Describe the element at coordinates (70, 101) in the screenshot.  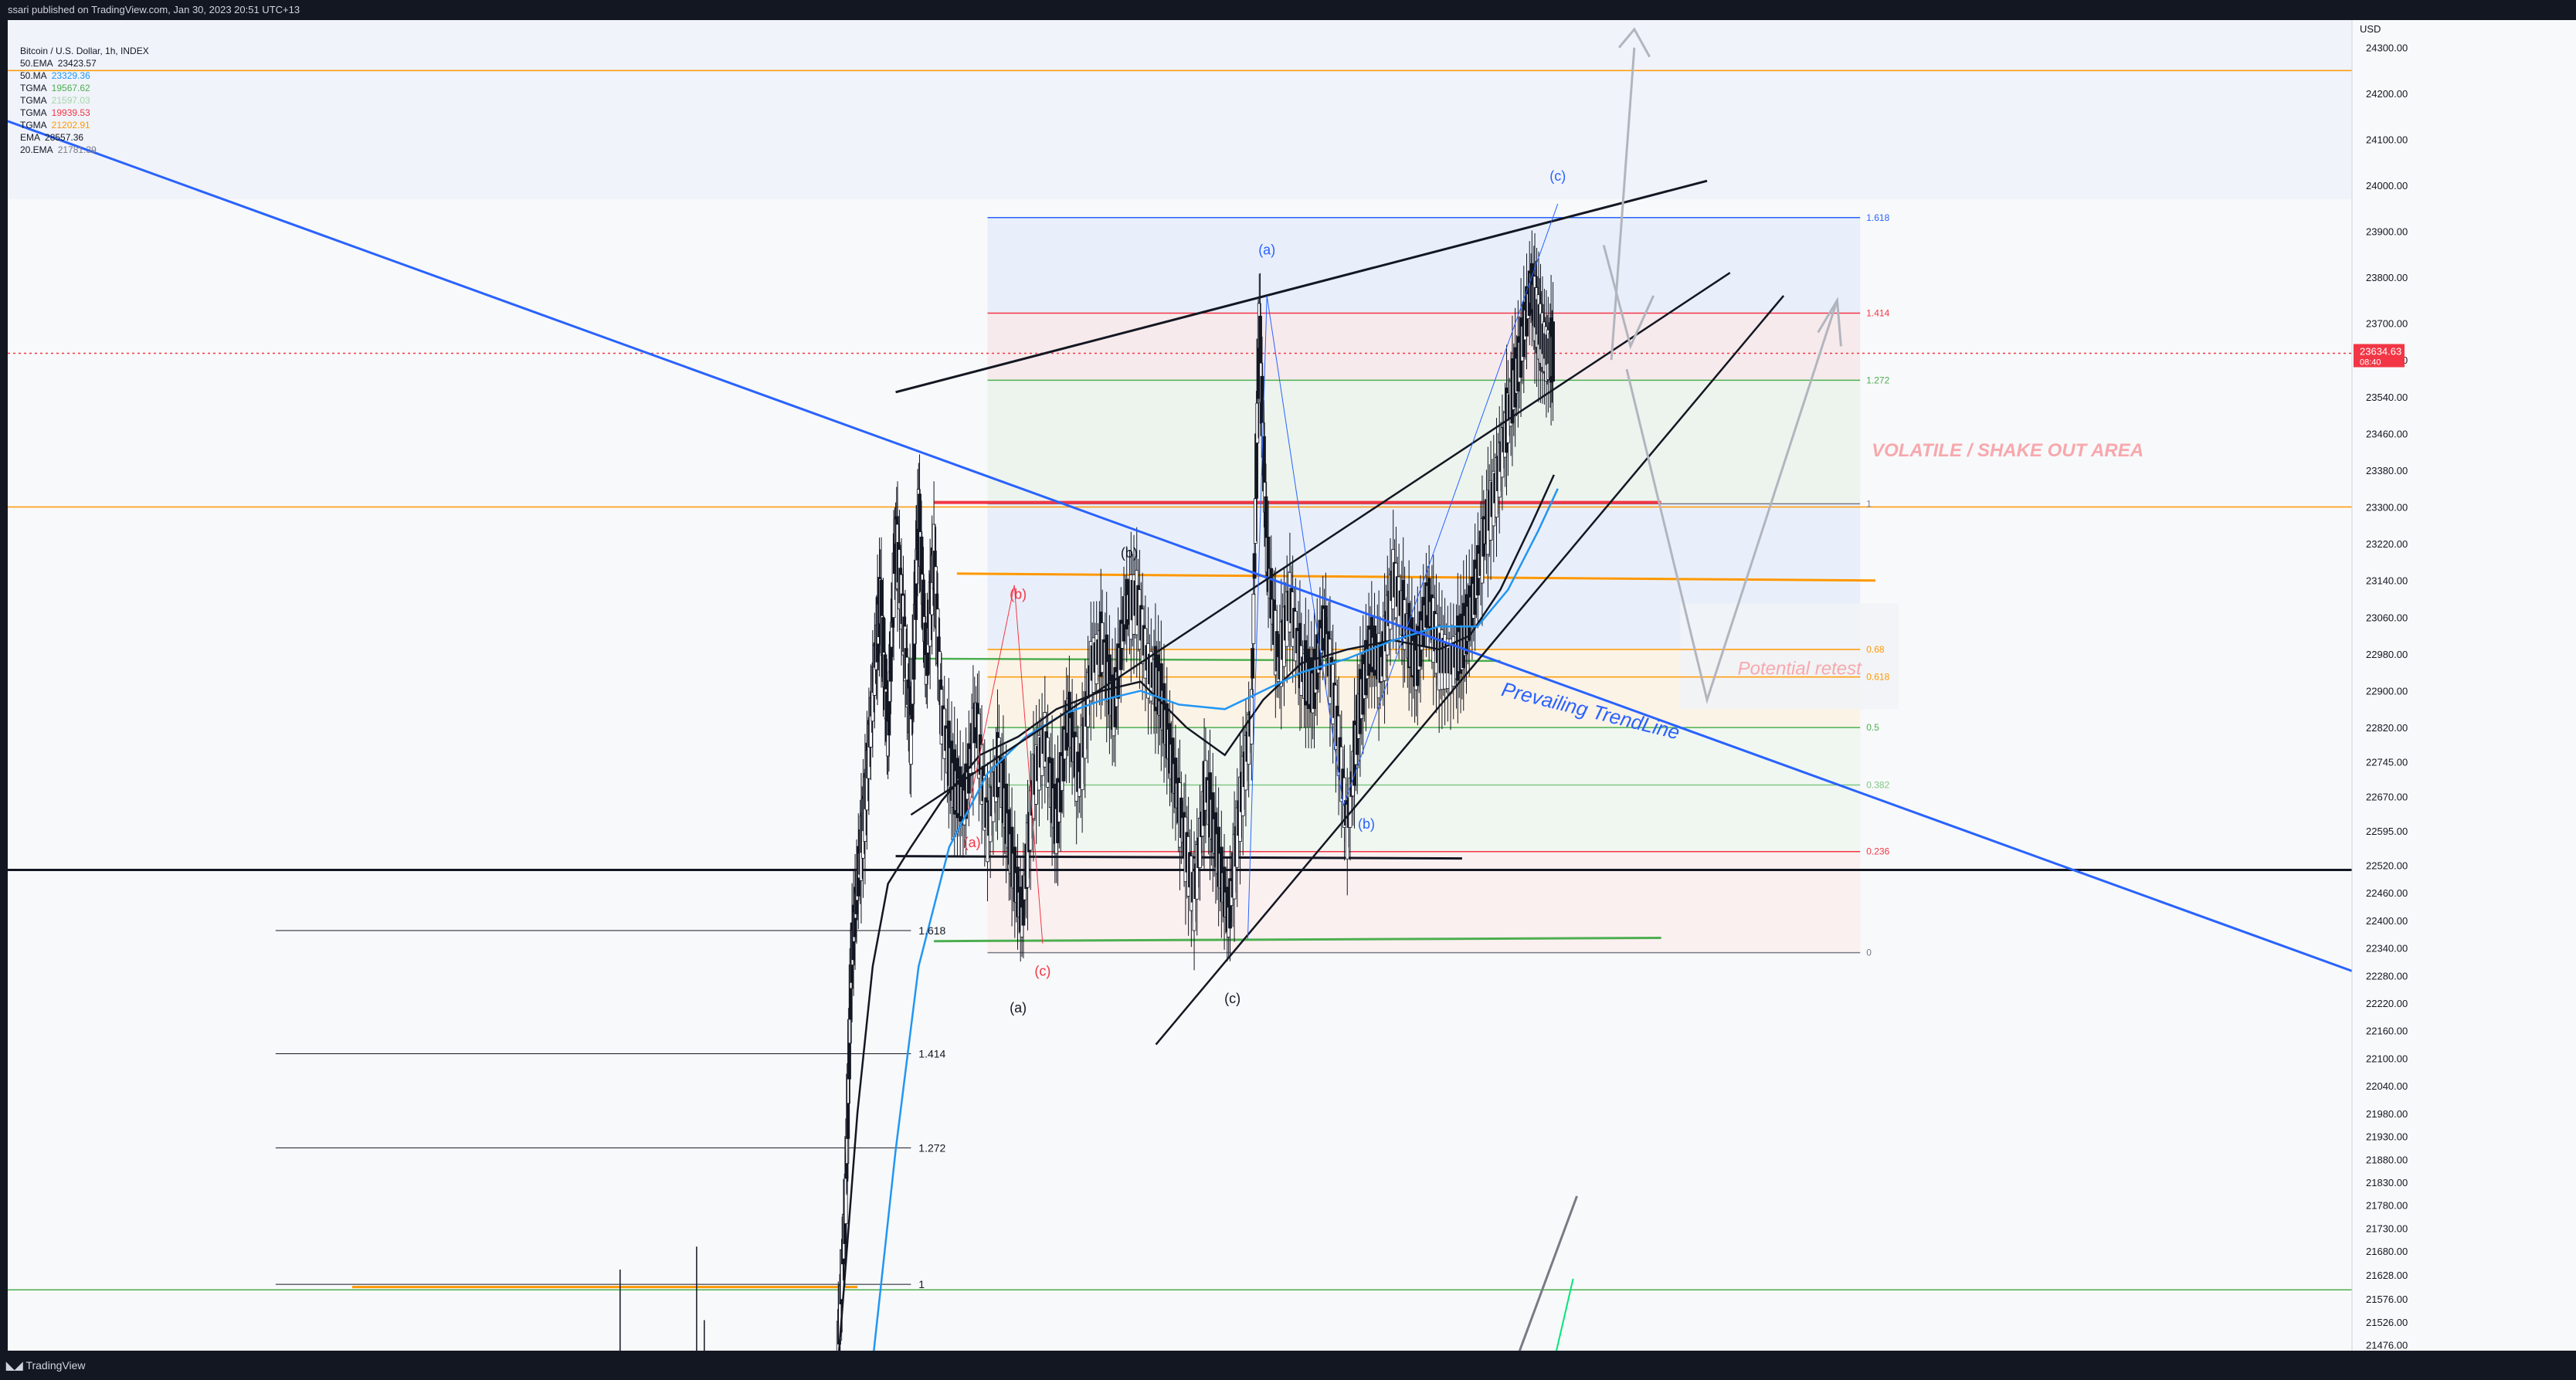
I see `indicator-value: 21597.03` at that location.